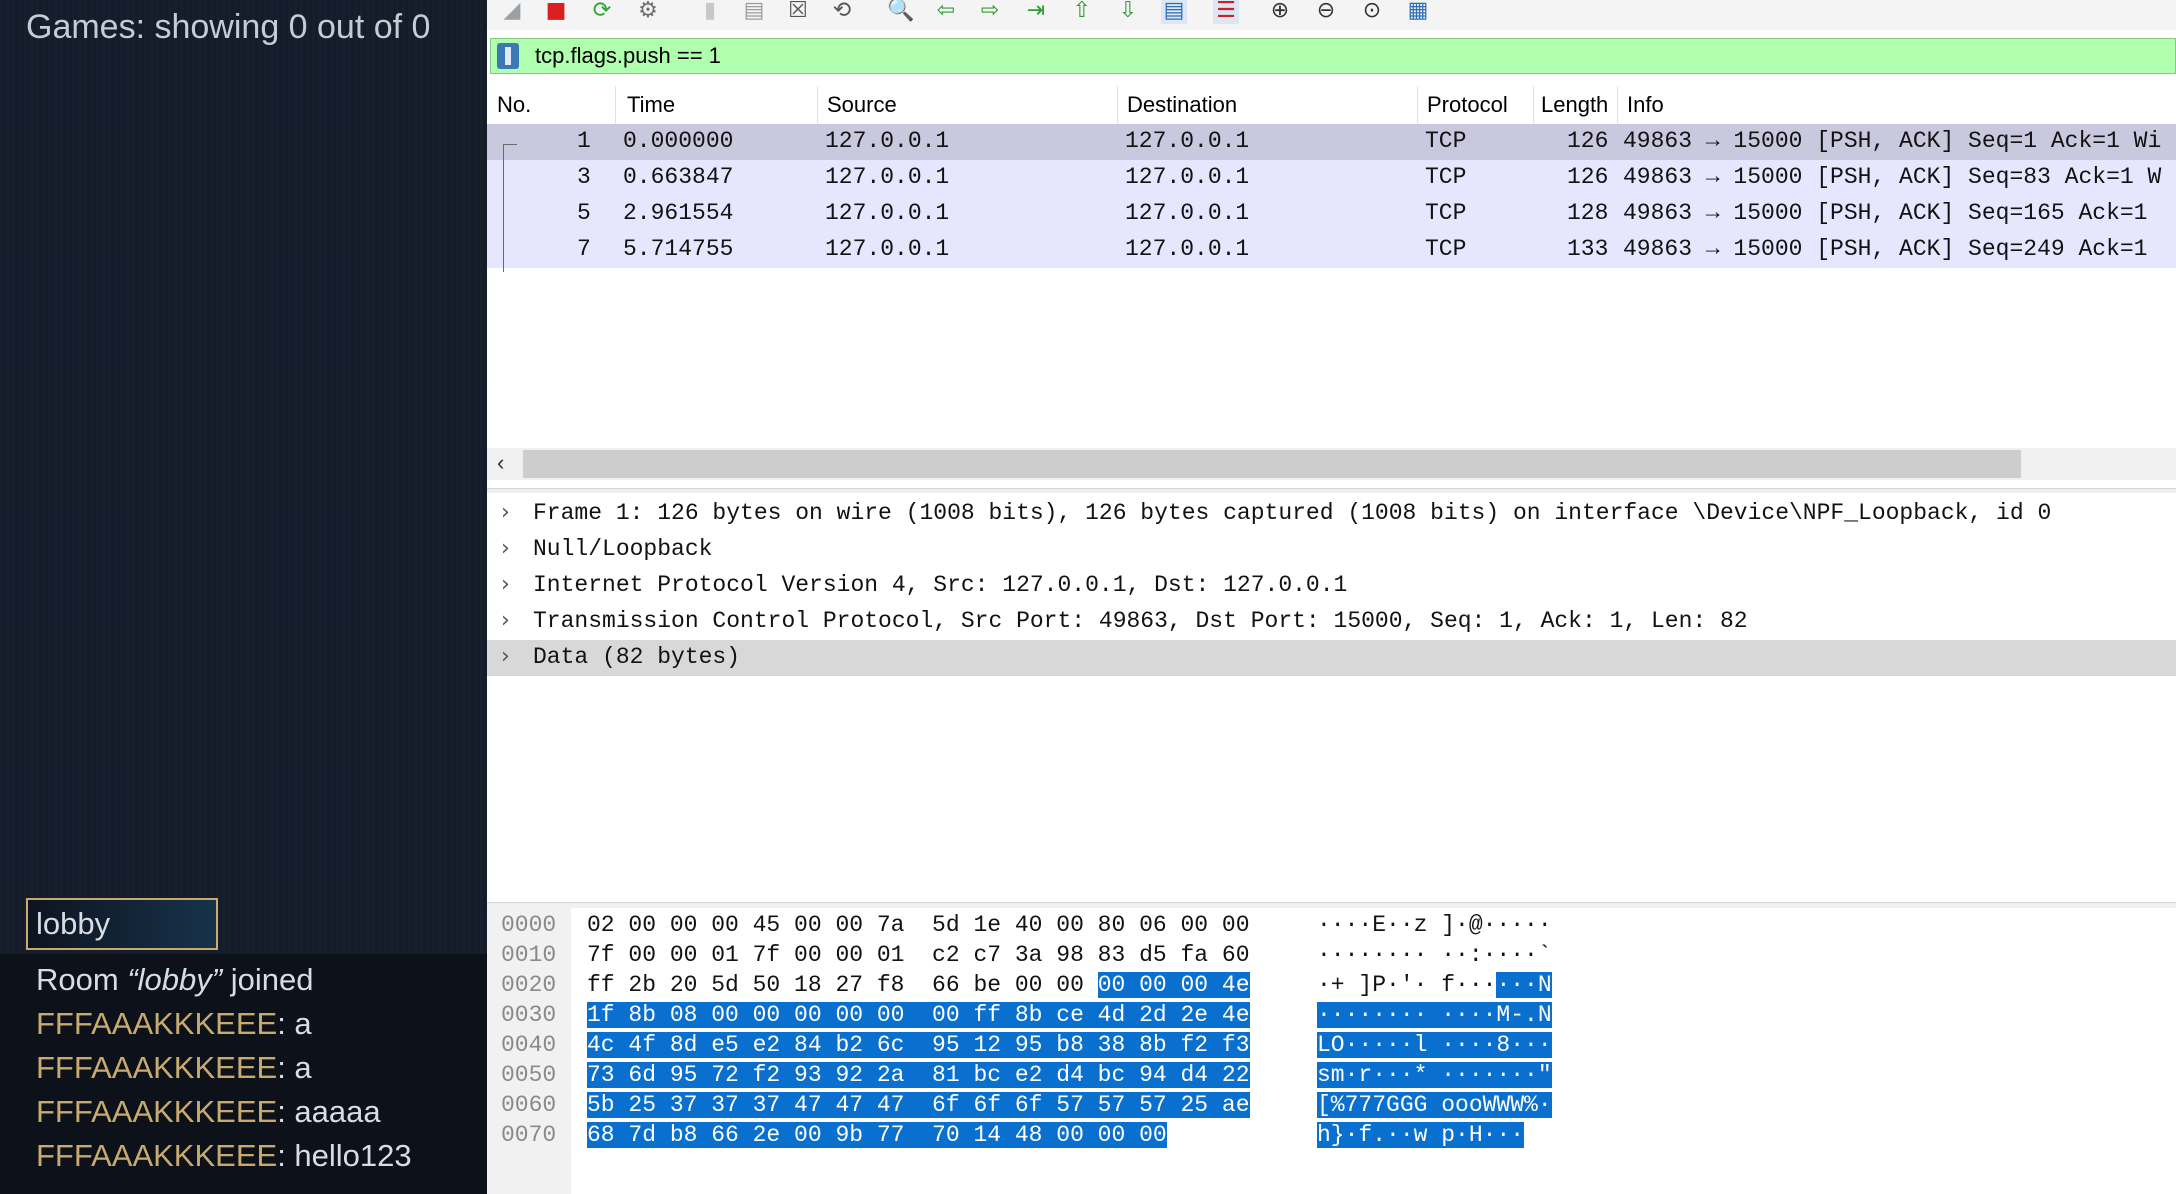 This screenshot has height=1194, width=2176. I want to click on save-file-icon: ▤, so click(754, 12).